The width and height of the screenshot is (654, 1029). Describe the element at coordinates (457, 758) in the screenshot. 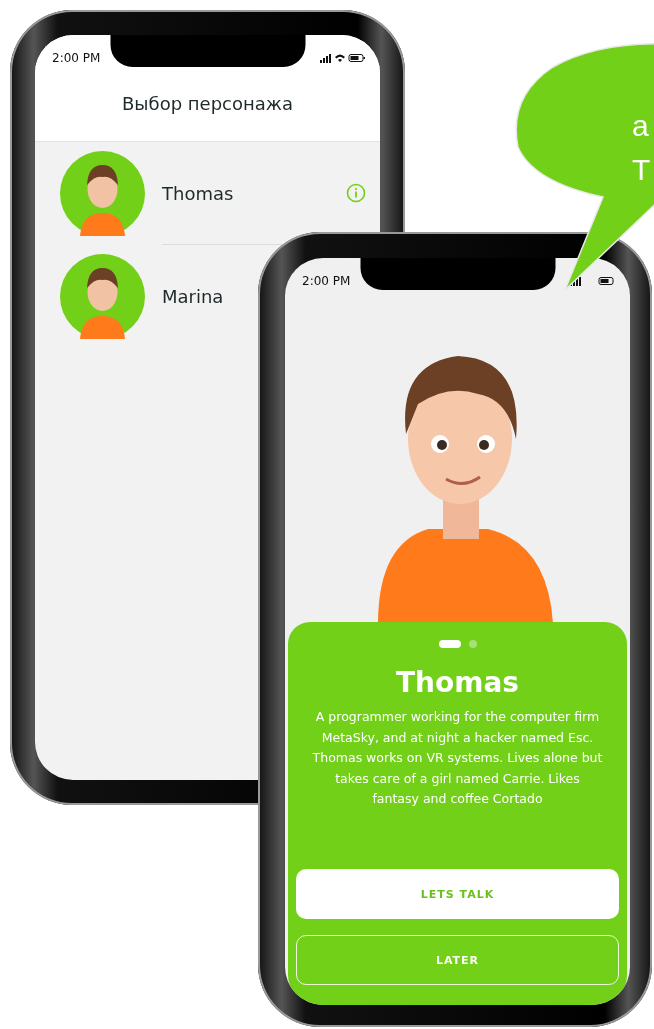

I see `character-description: A programmer working for the computer firm MetaSky, and at night a hacker named Esc. Thomas works on VR systems. Lives alone but takes care of a girl named Carrie. Likes fantasy and coffee Cortado` at that location.